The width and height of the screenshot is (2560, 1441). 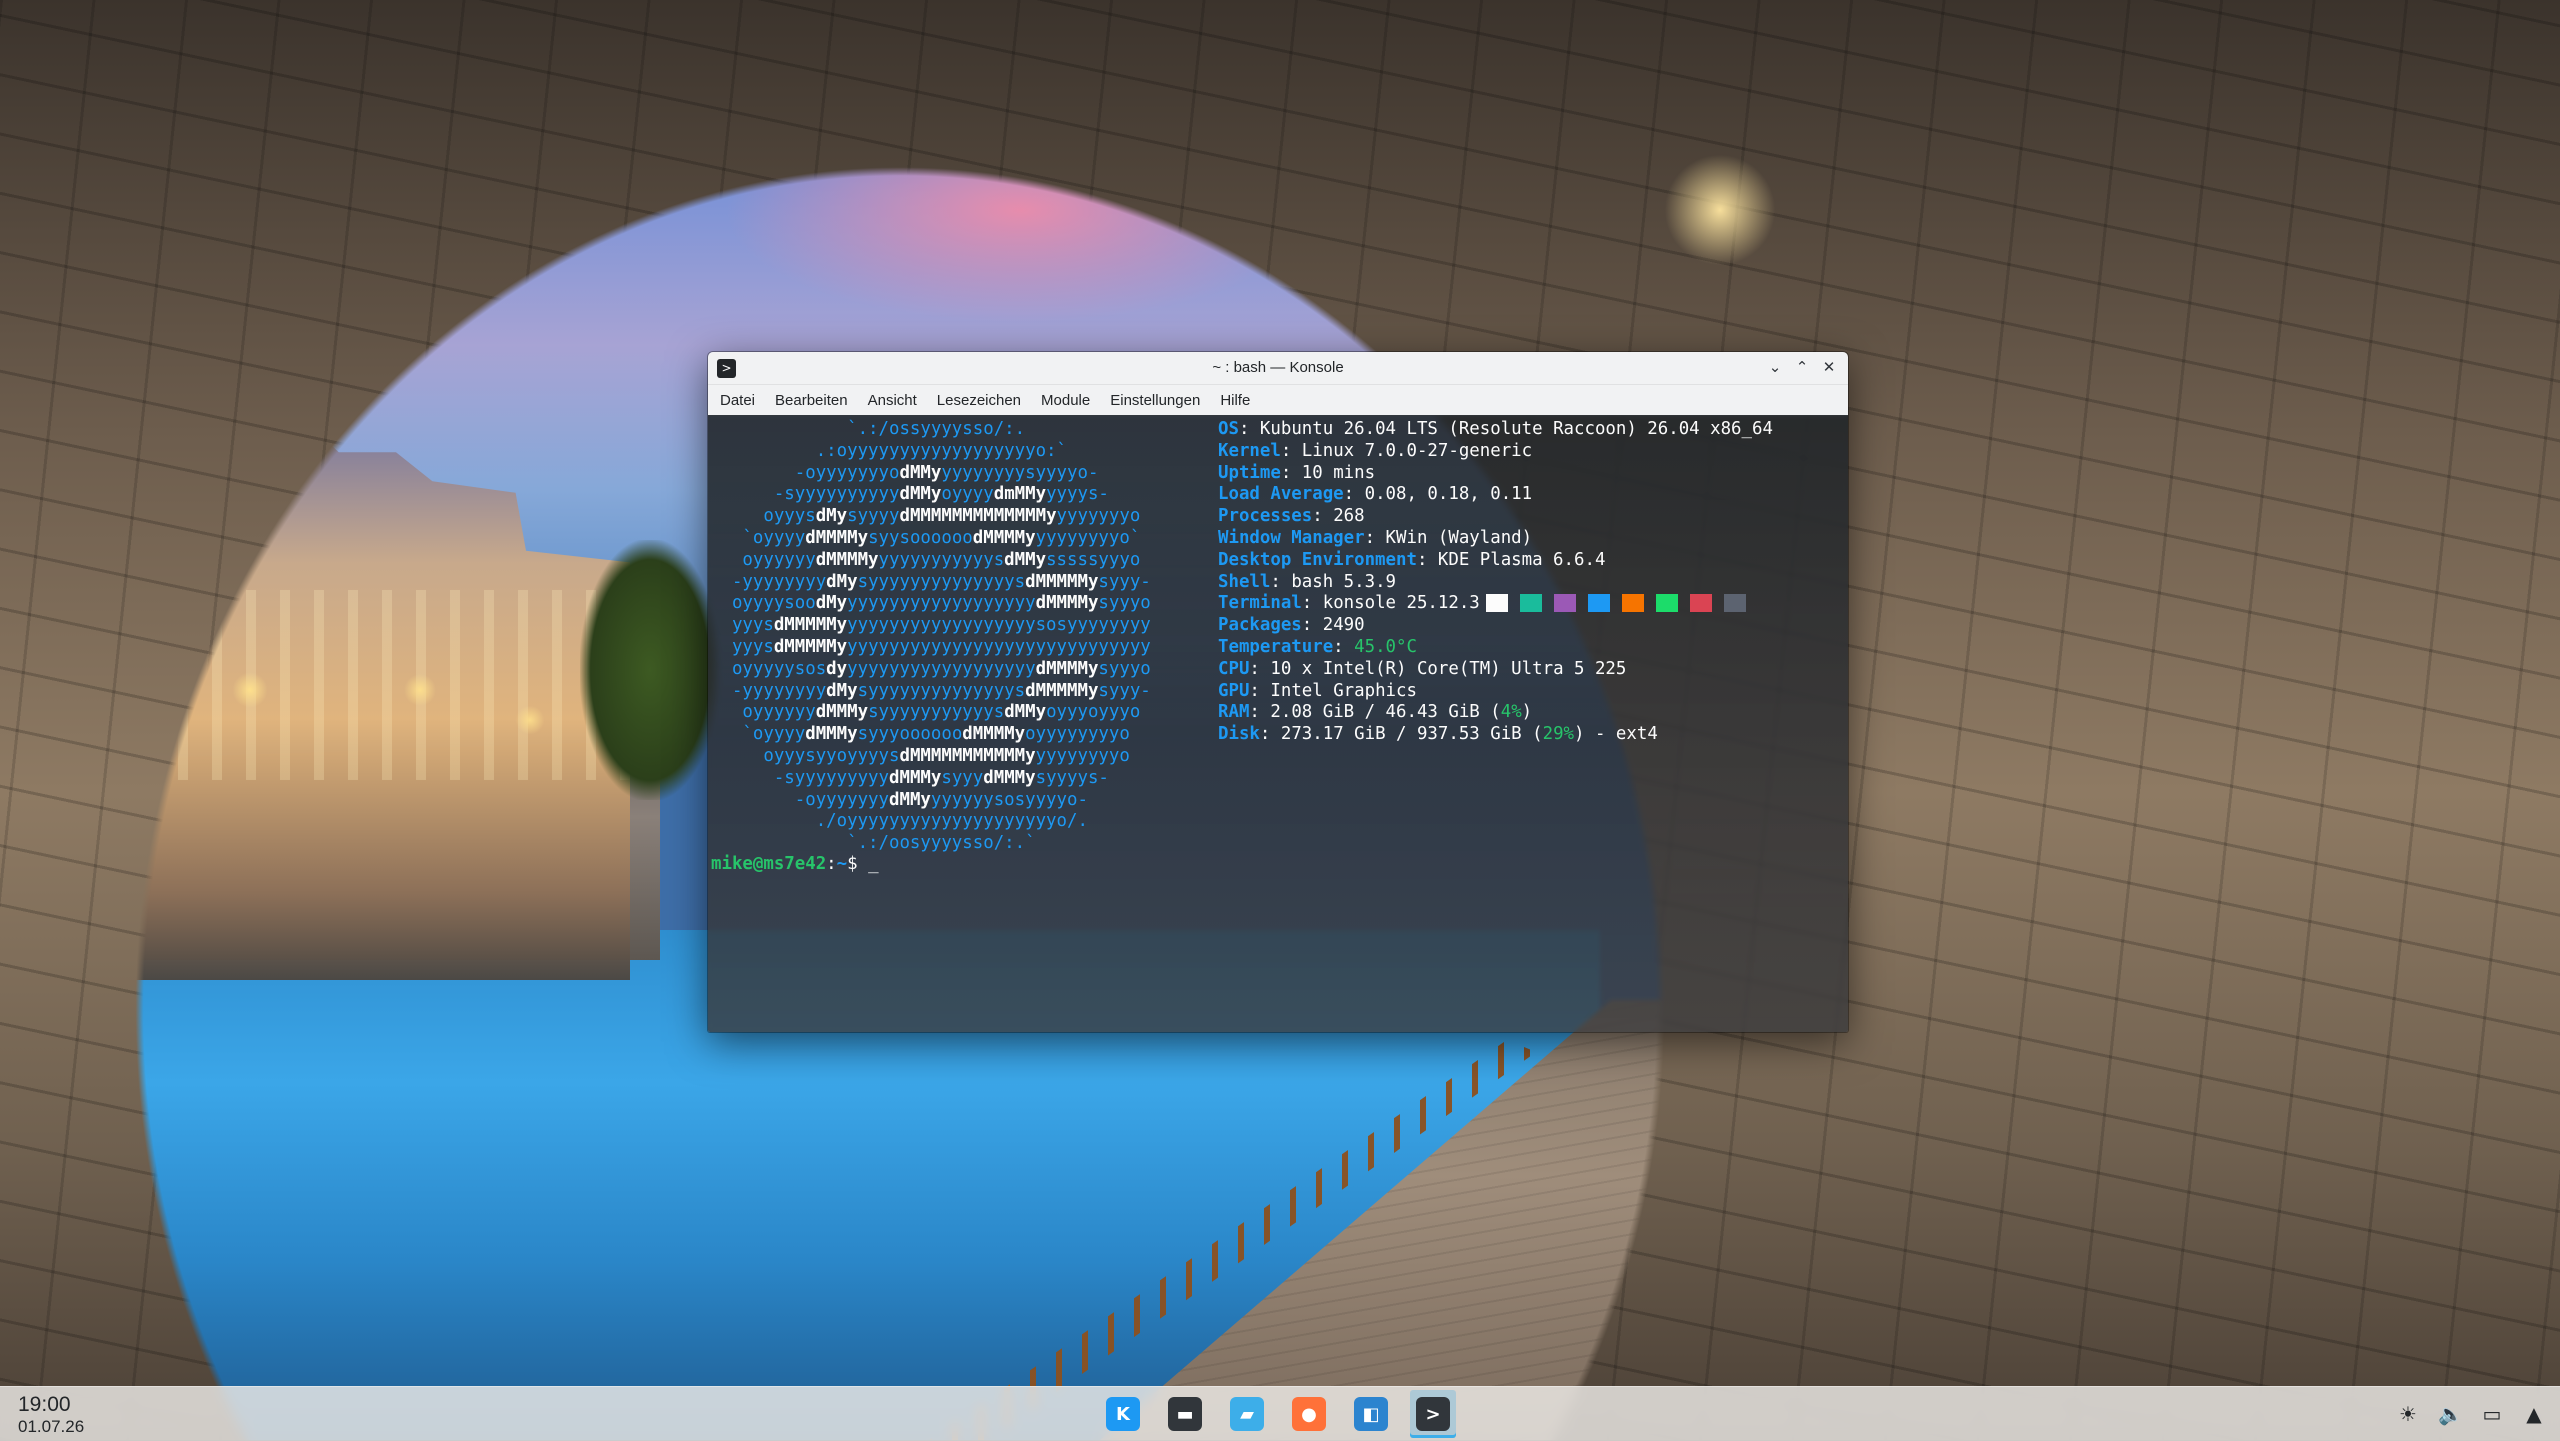 I want to click on info-suffix: ) - ext4, so click(x=1616, y=734).